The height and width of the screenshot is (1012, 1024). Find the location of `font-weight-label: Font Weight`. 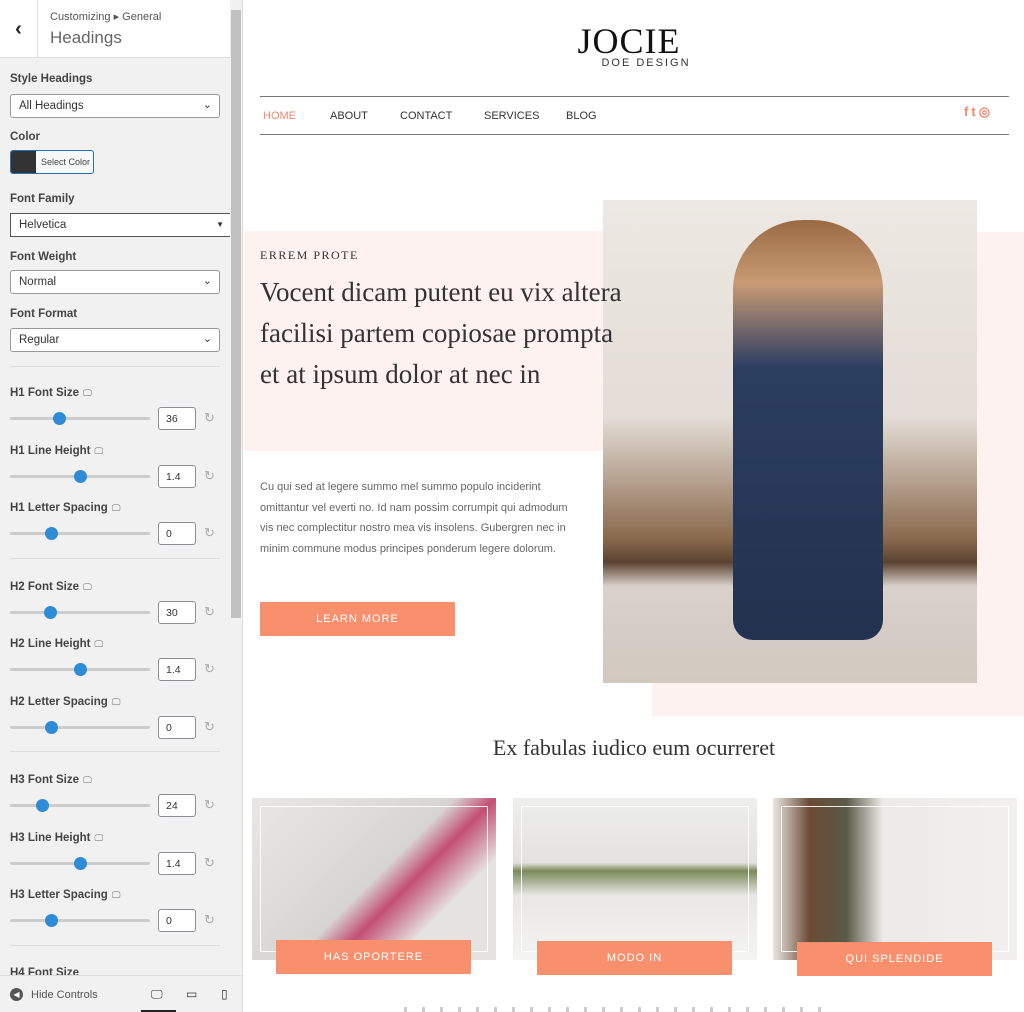

font-weight-label: Font Weight is located at coordinates (43, 257).